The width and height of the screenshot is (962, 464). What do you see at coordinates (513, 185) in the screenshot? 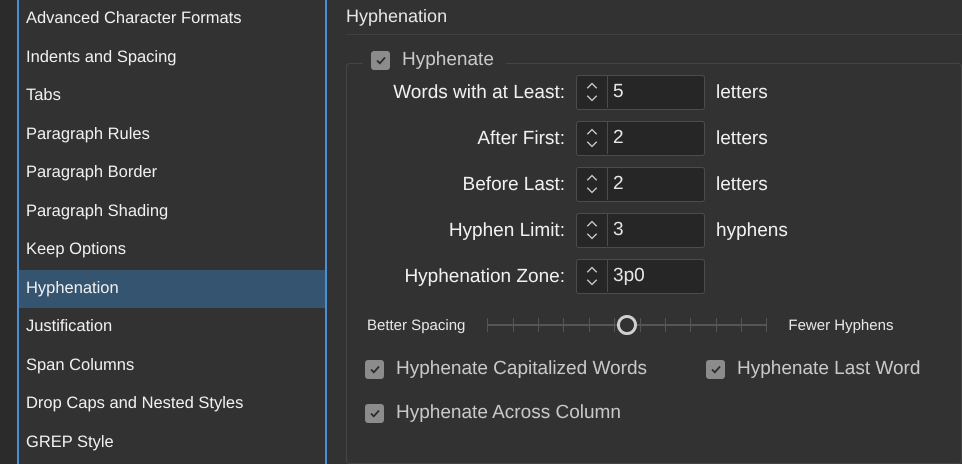
I see `field-label: Before Last:` at bounding box center [513, 185].